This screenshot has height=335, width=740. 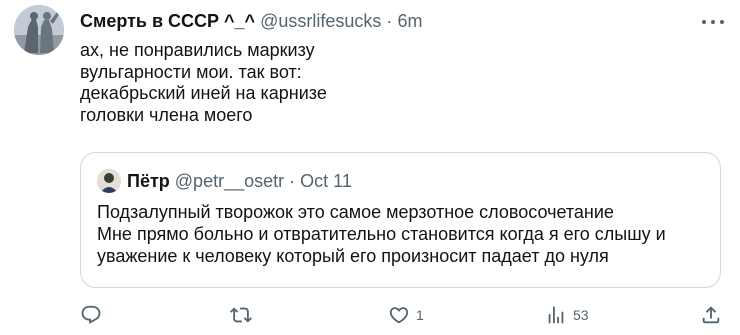 What do you see at coordinates (167, 21) in the screenshot?
I see `author-name: Смерть в СССР ^_^` at bounding box center [167, 21].